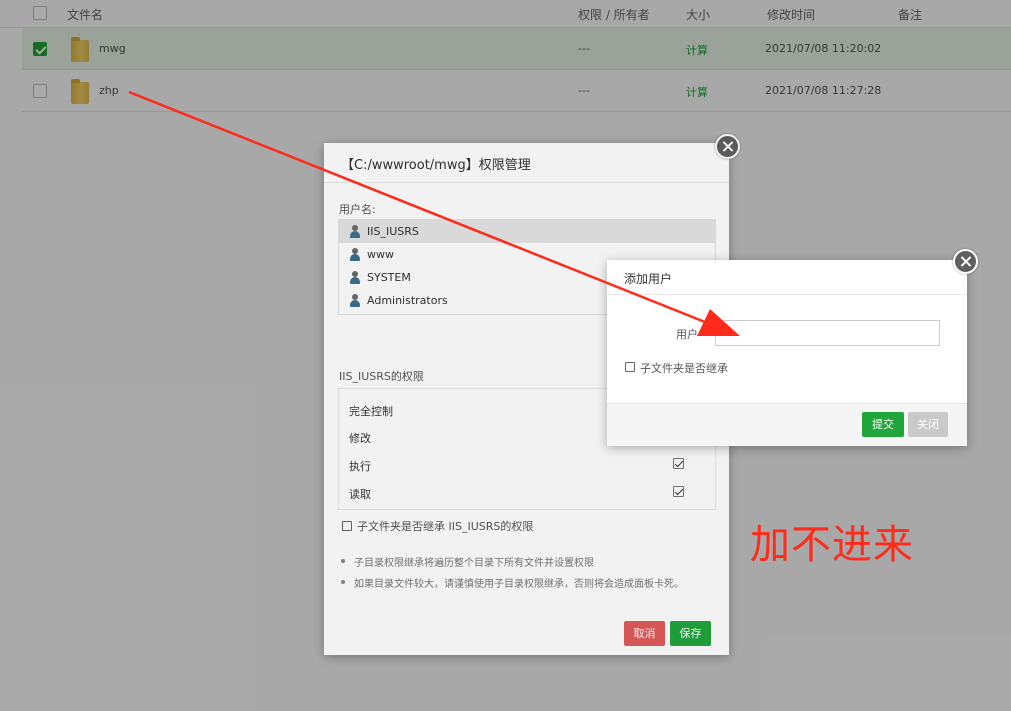  I want to click on add-user-input, so click(827, 333).